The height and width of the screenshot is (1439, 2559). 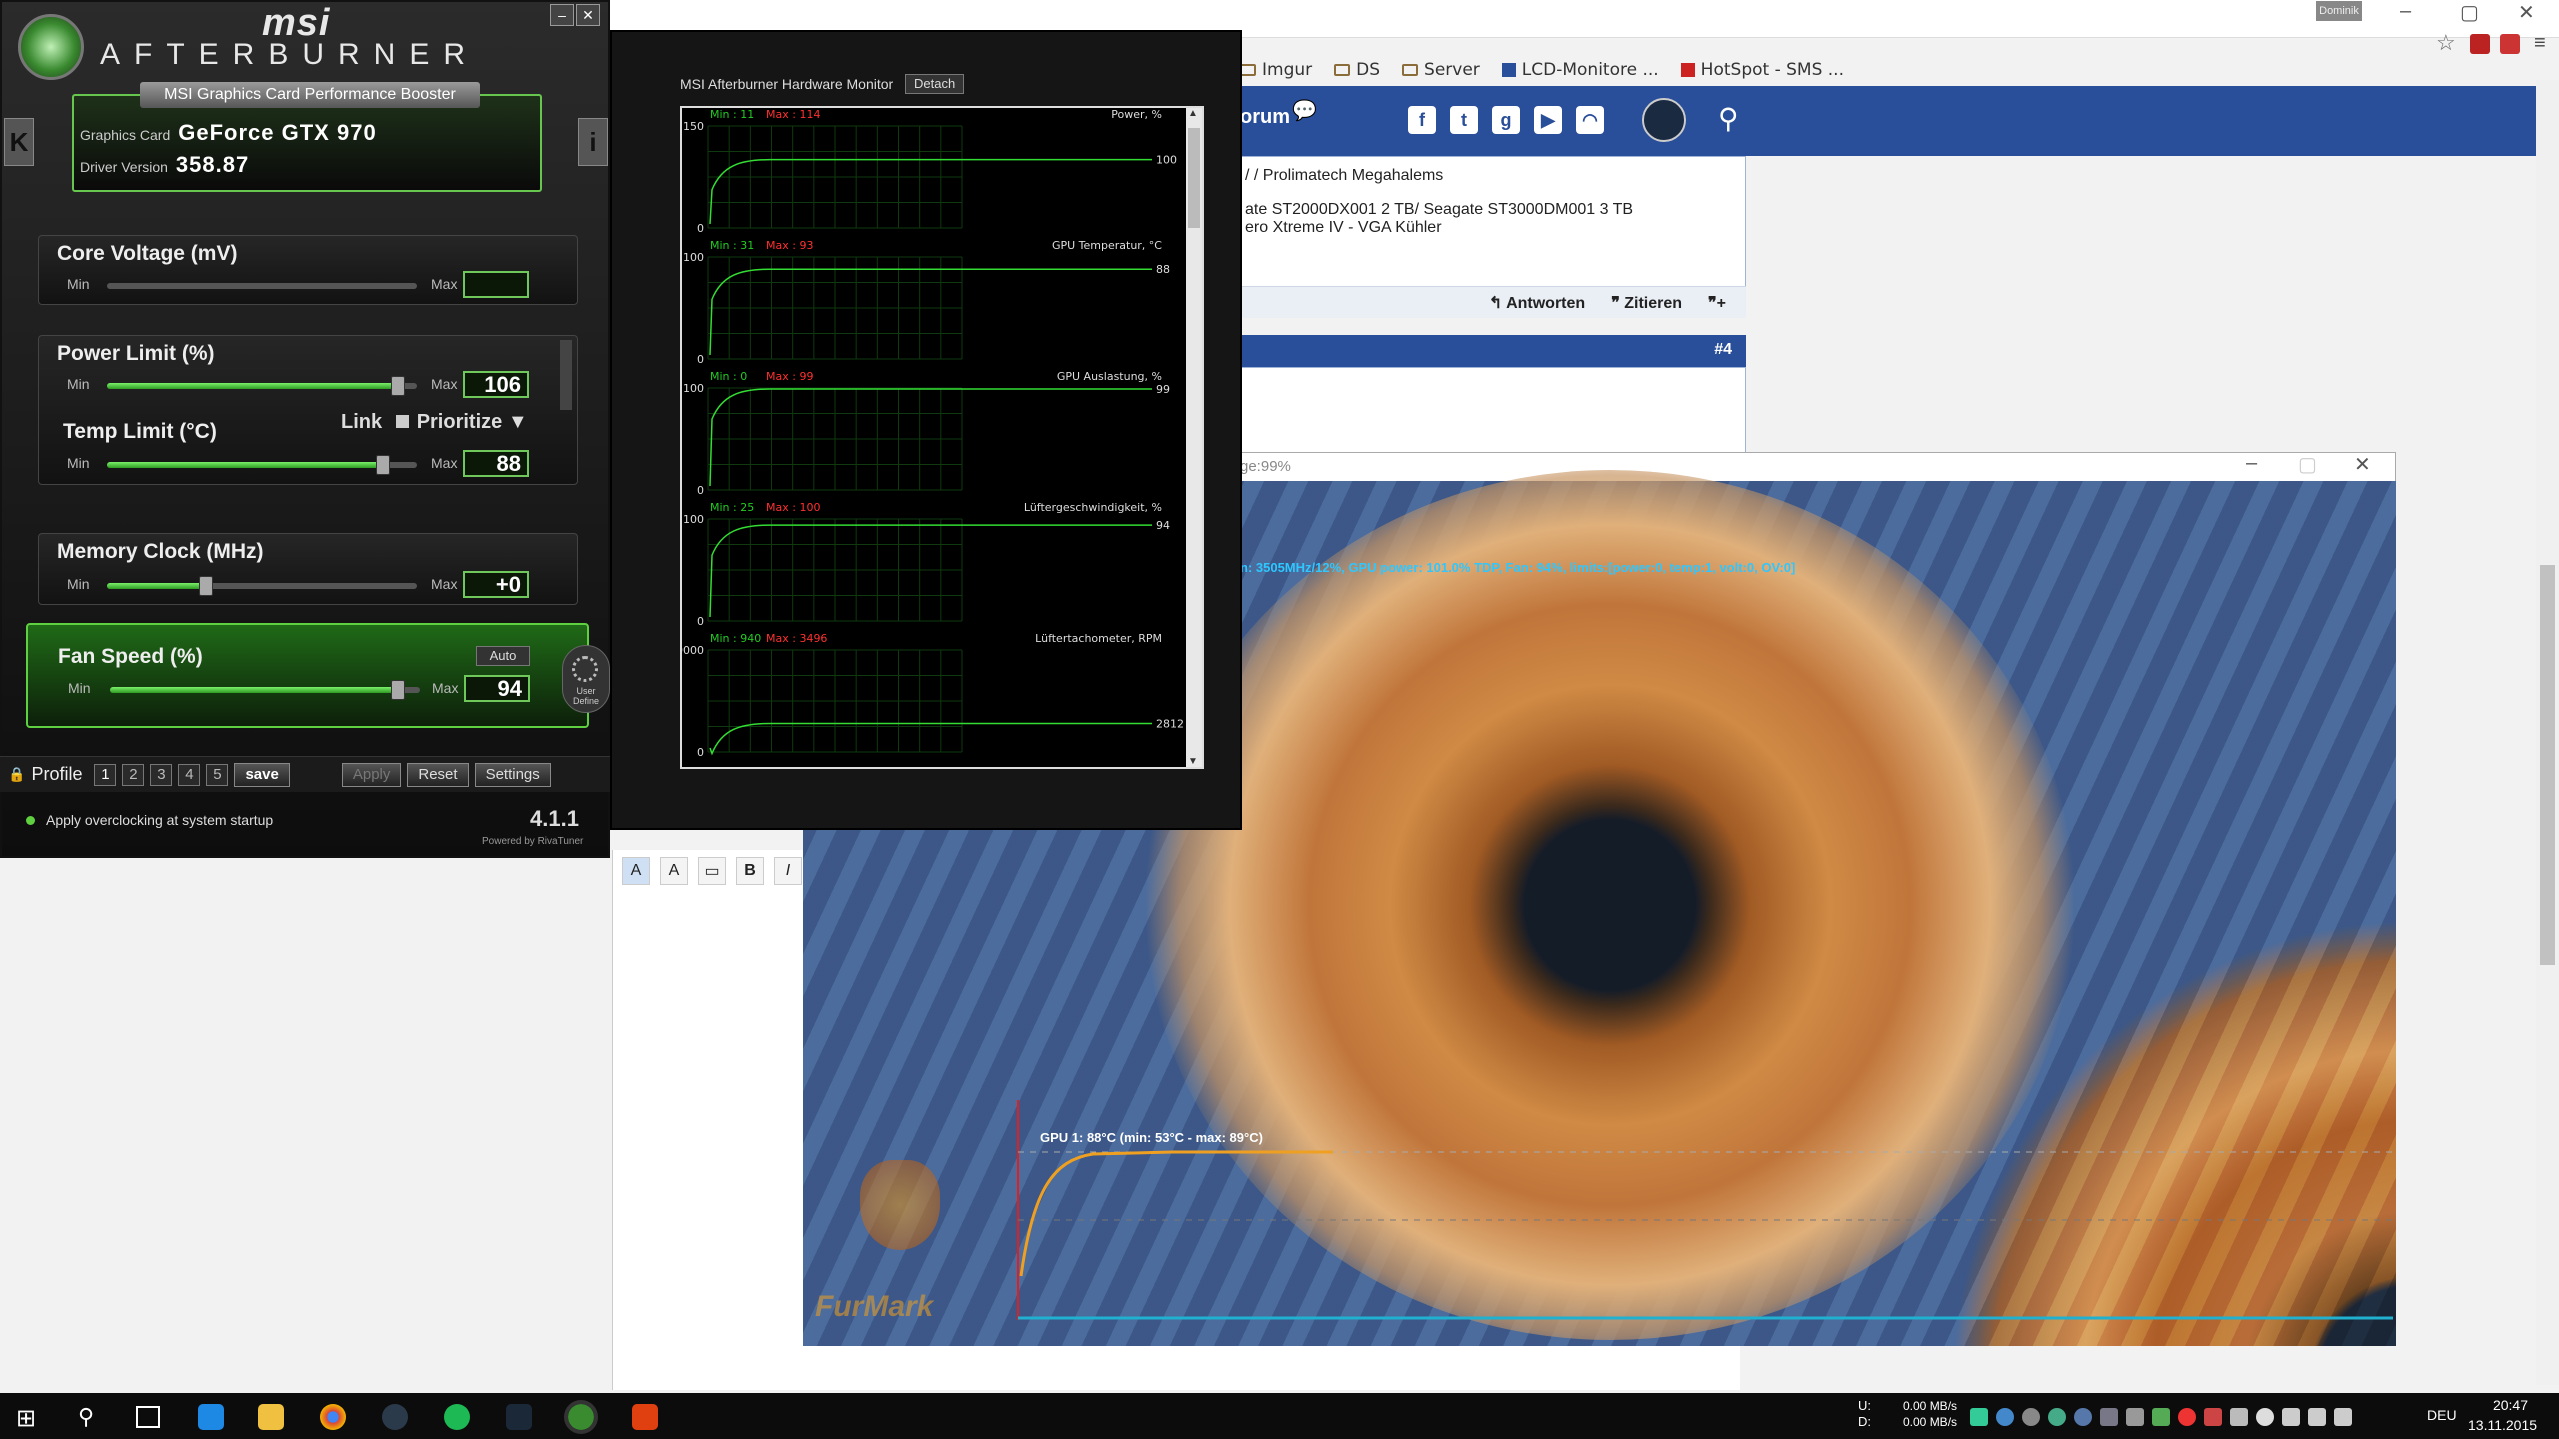 What do you see at coordinates (593, 142) in the screenshot?
I see `info-button: i` at bounding box center [593, 142].